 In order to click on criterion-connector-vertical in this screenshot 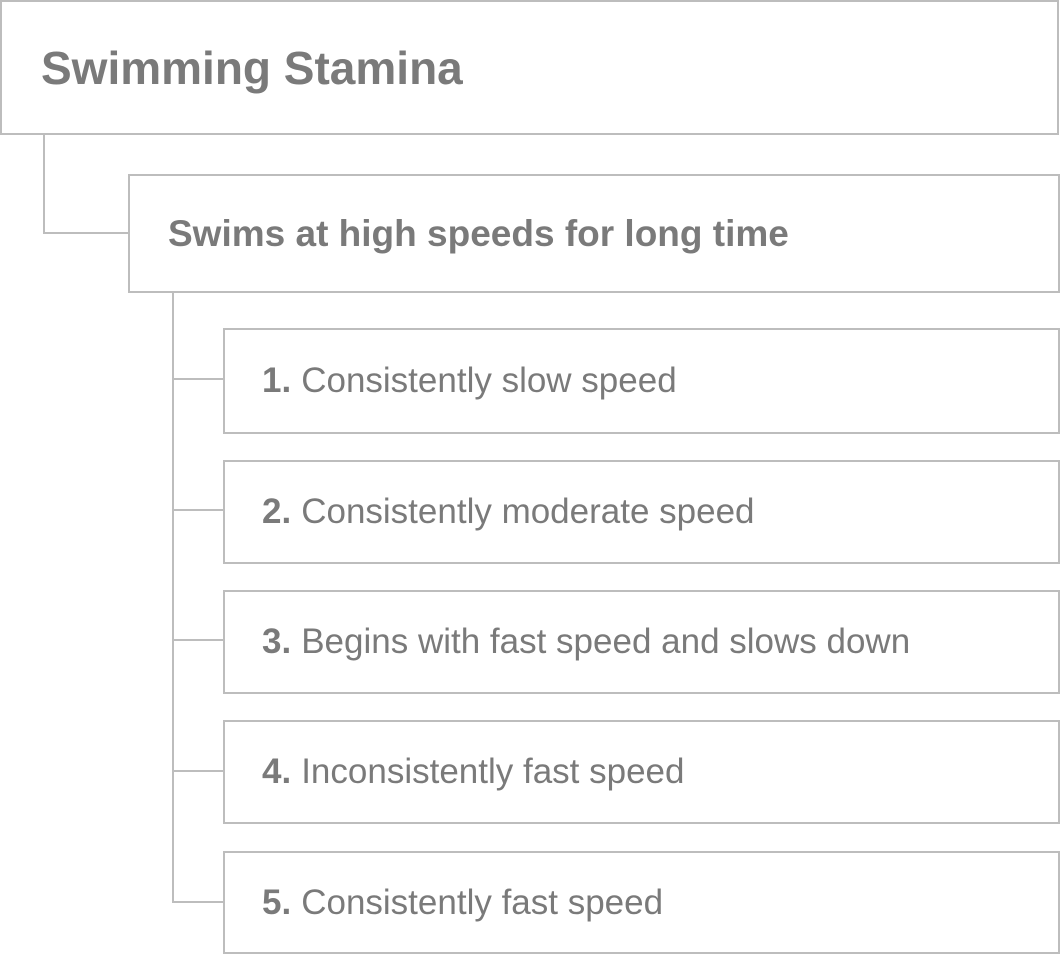, I will do `click(173, 598)`.